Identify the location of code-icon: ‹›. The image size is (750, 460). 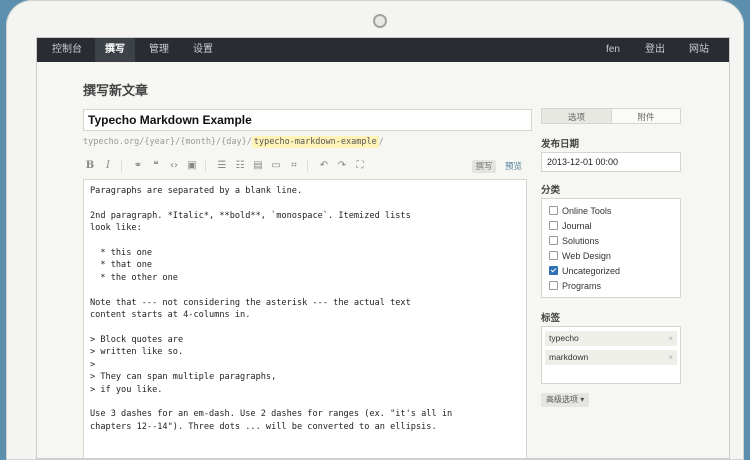
(174, 166).